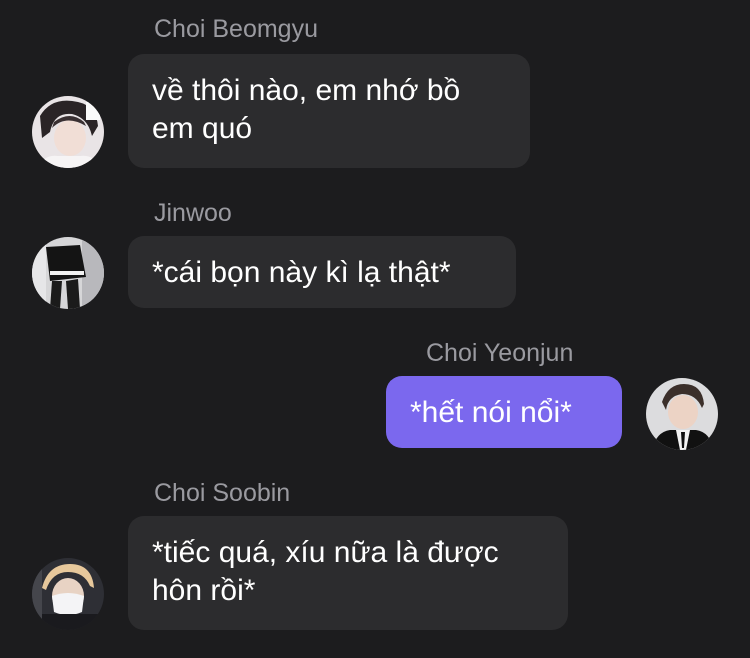  Describe the element at coordinates (236, 29) in the screenshot. I see `sender-name: Choi Beomgyu` at that location.